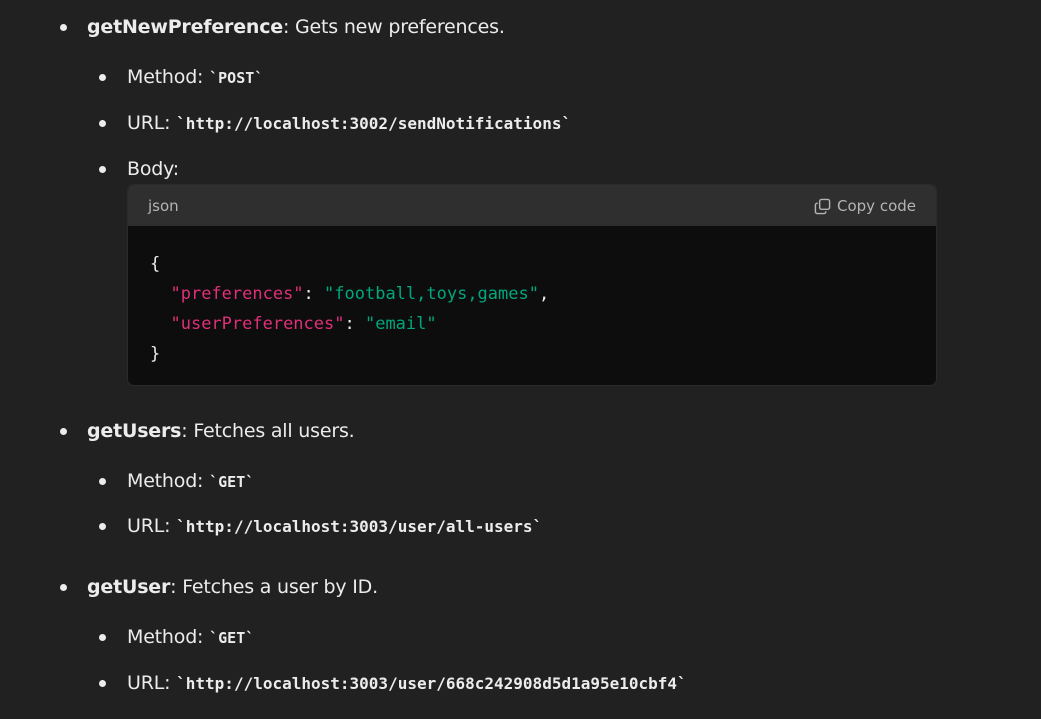 This screenshot has height=719, width=1041. I want to click on endpoint-description: : Fetches all users., so click(268, 431).